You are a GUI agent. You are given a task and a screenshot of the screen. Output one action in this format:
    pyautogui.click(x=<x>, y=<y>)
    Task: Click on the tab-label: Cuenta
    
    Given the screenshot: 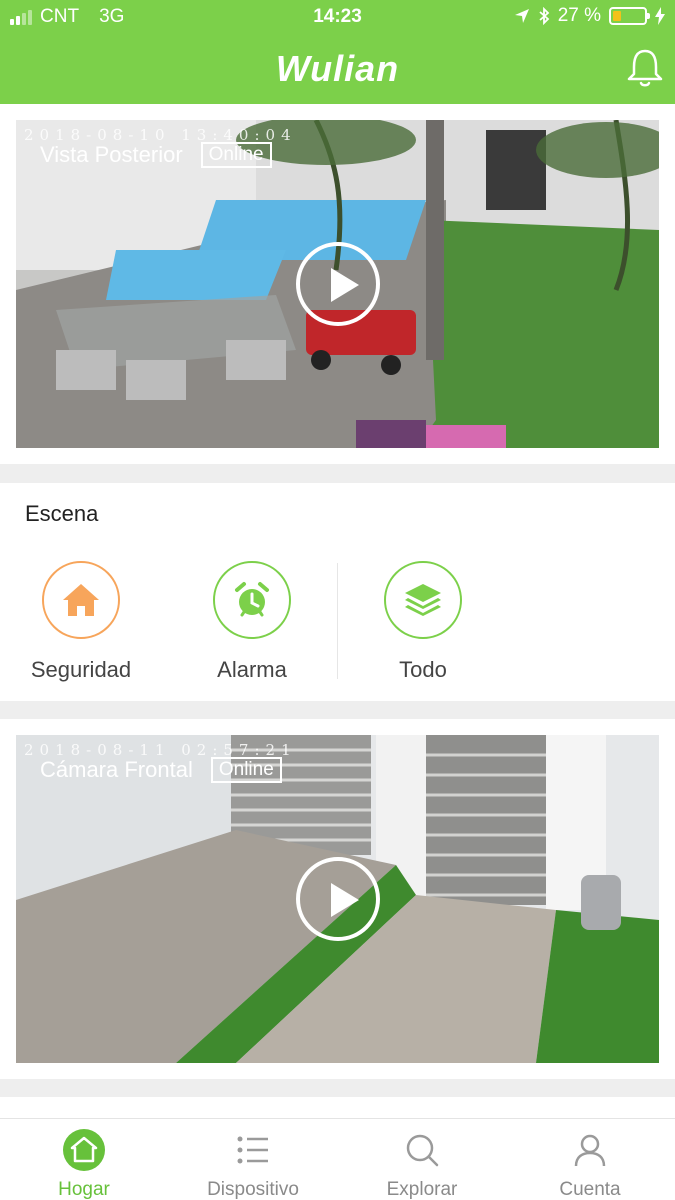 What is the action you would take?
    pyautogui.click(x=590, y=1189)
    